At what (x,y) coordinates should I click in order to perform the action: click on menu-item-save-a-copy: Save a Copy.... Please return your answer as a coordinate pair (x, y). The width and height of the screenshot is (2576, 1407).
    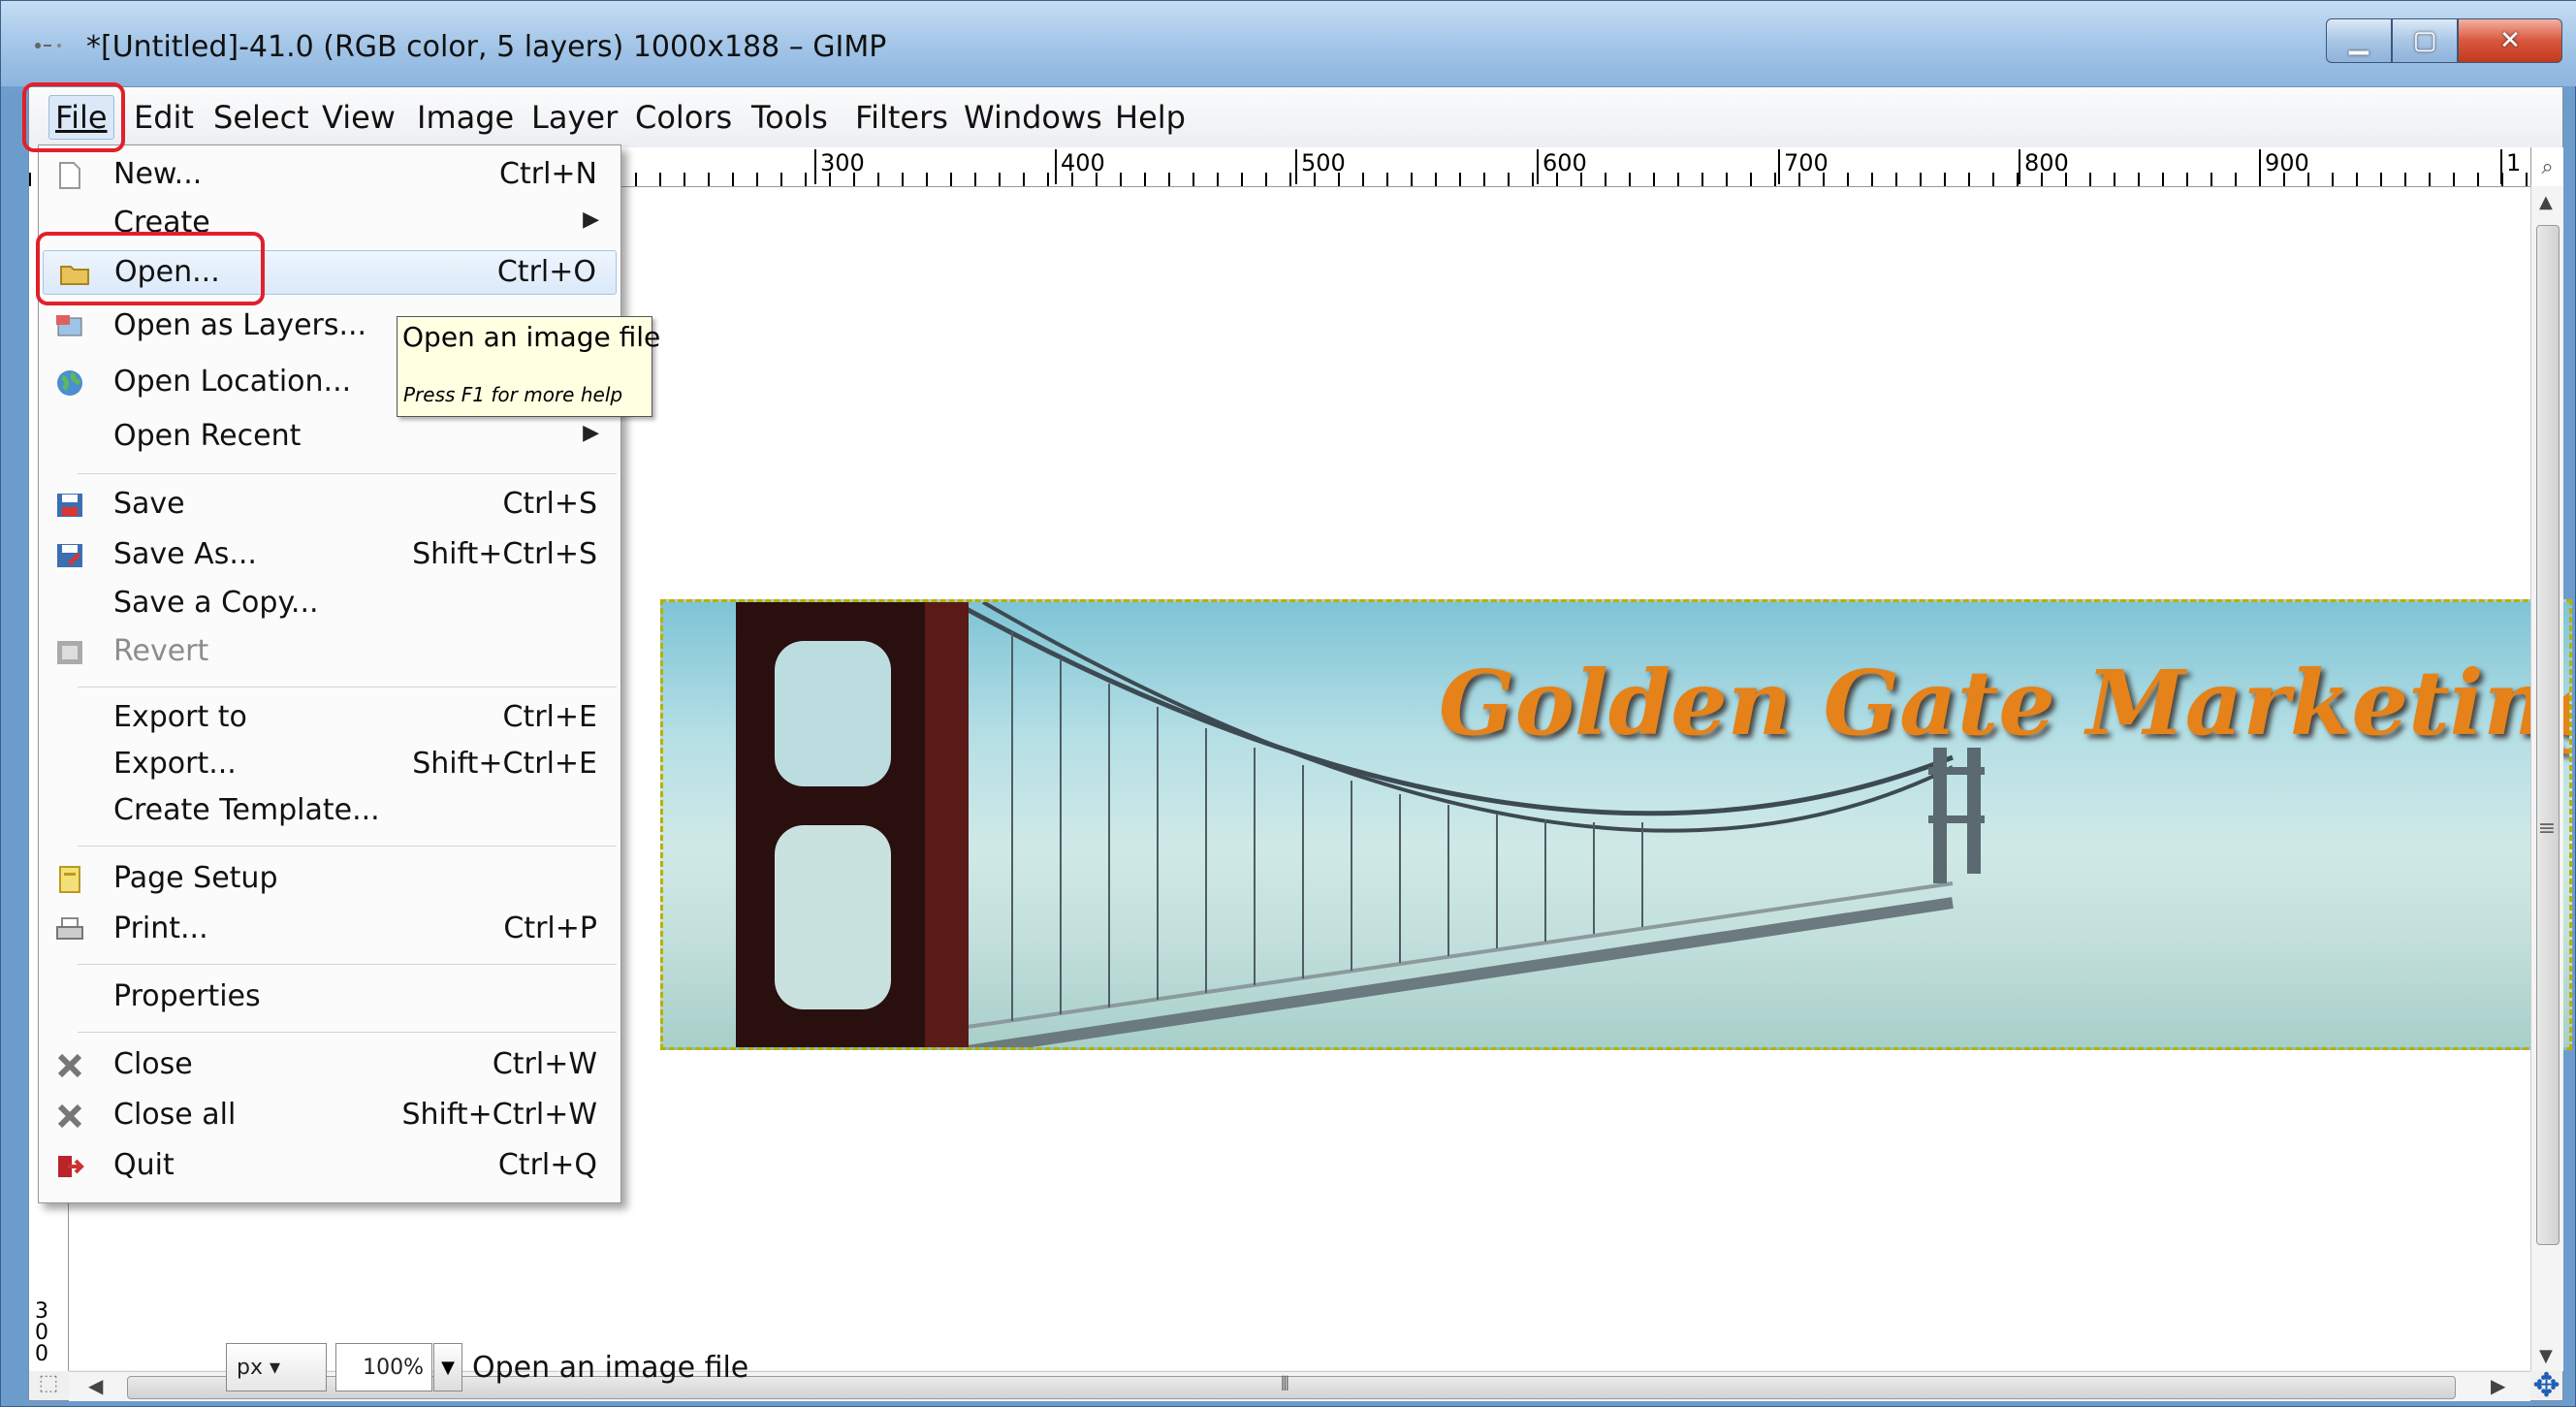
    Looking at the image, I should click on (329, 604).